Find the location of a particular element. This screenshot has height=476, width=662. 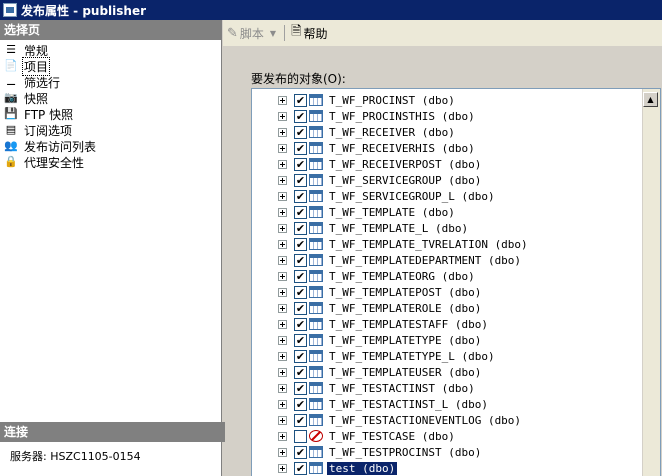

vertical-scrollbar: ▲ is located at coordinates (651, 282).